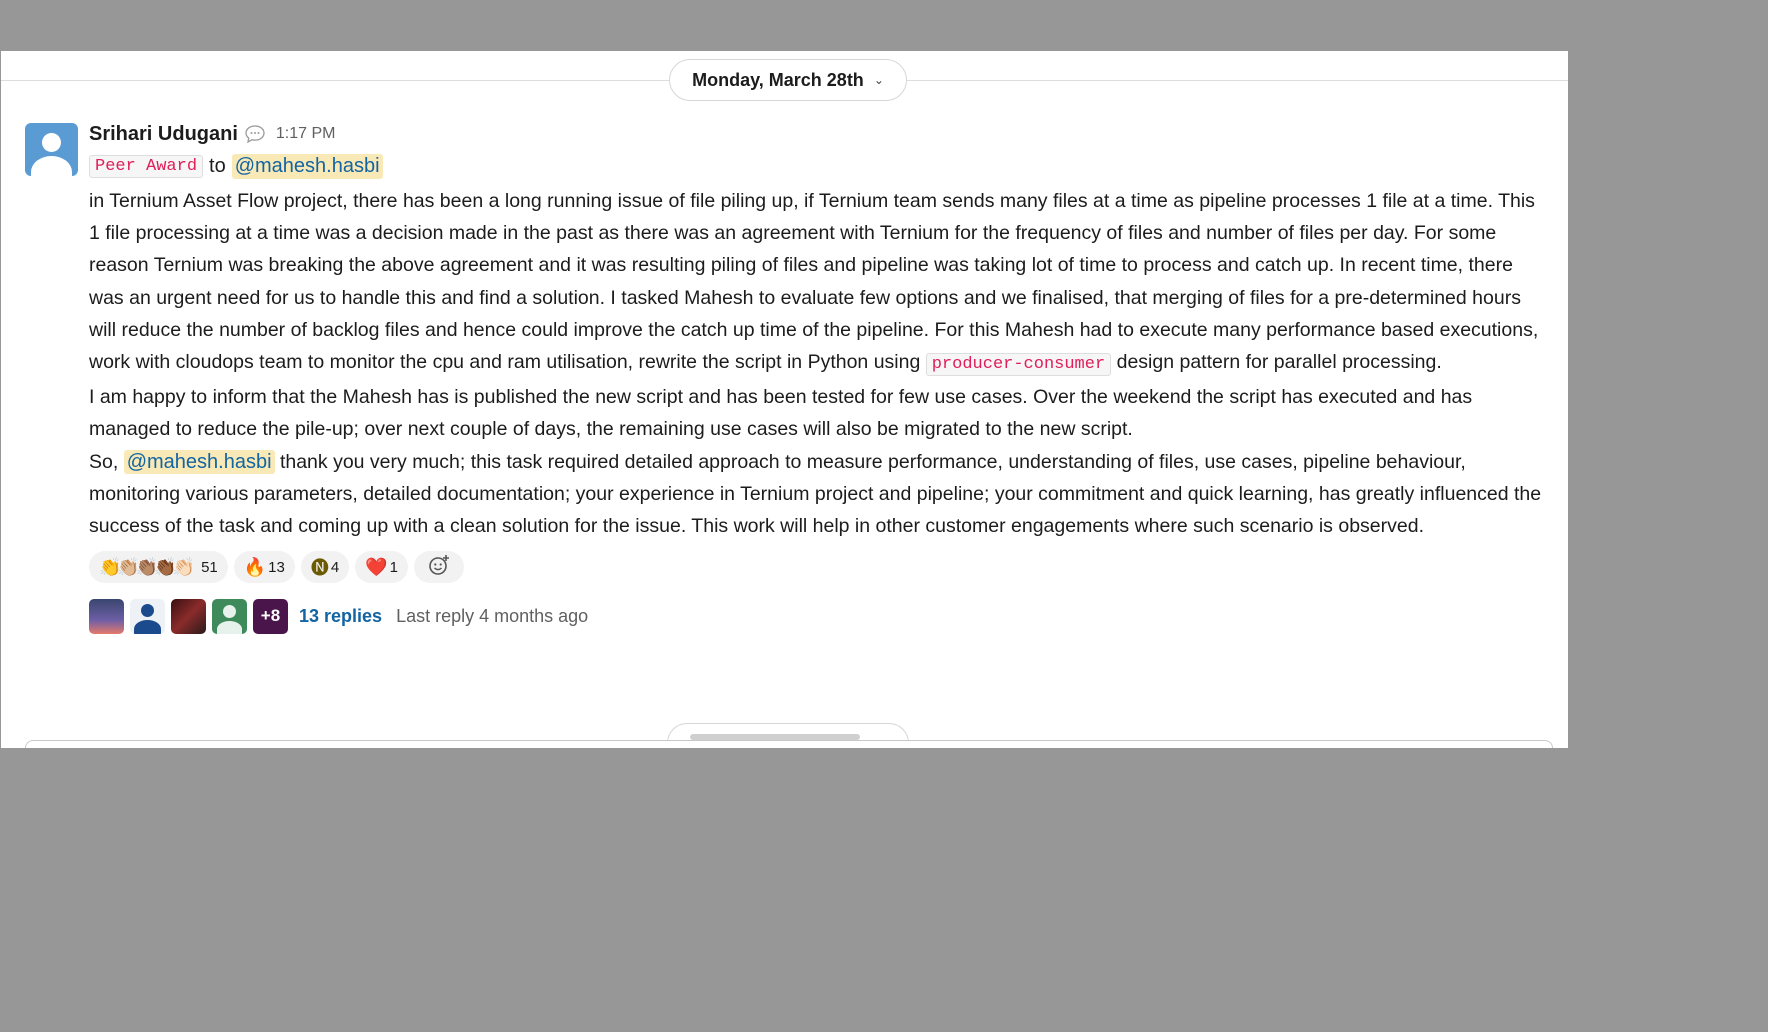 The image size is (1768, 1032). What do you see at coordinates (819, 134) in the screenshot?
I see `message-header: Srihari Udugani 1:17 PM` at bounding box center [819, 134].